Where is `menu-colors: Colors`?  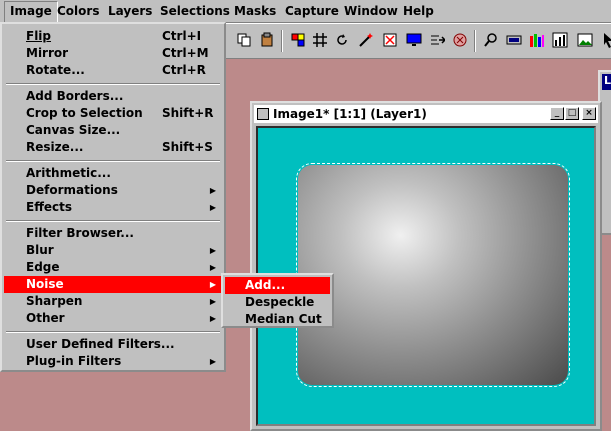 menu-colors: Colors is located at coordinates (78, 11).